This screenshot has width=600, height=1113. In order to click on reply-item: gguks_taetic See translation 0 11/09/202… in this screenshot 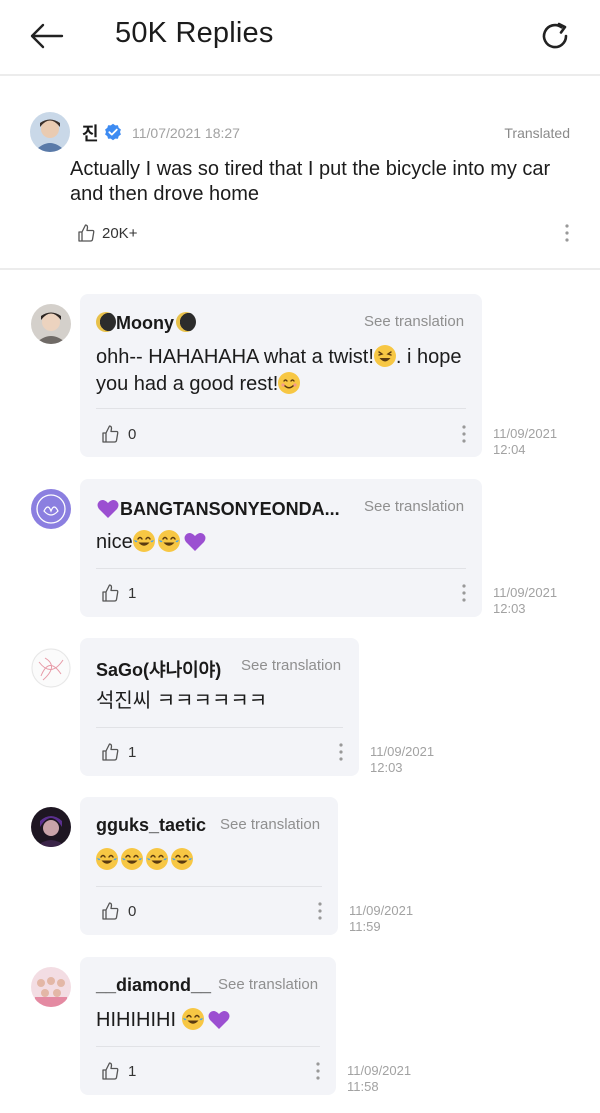, I will do `click(300, 867)`.